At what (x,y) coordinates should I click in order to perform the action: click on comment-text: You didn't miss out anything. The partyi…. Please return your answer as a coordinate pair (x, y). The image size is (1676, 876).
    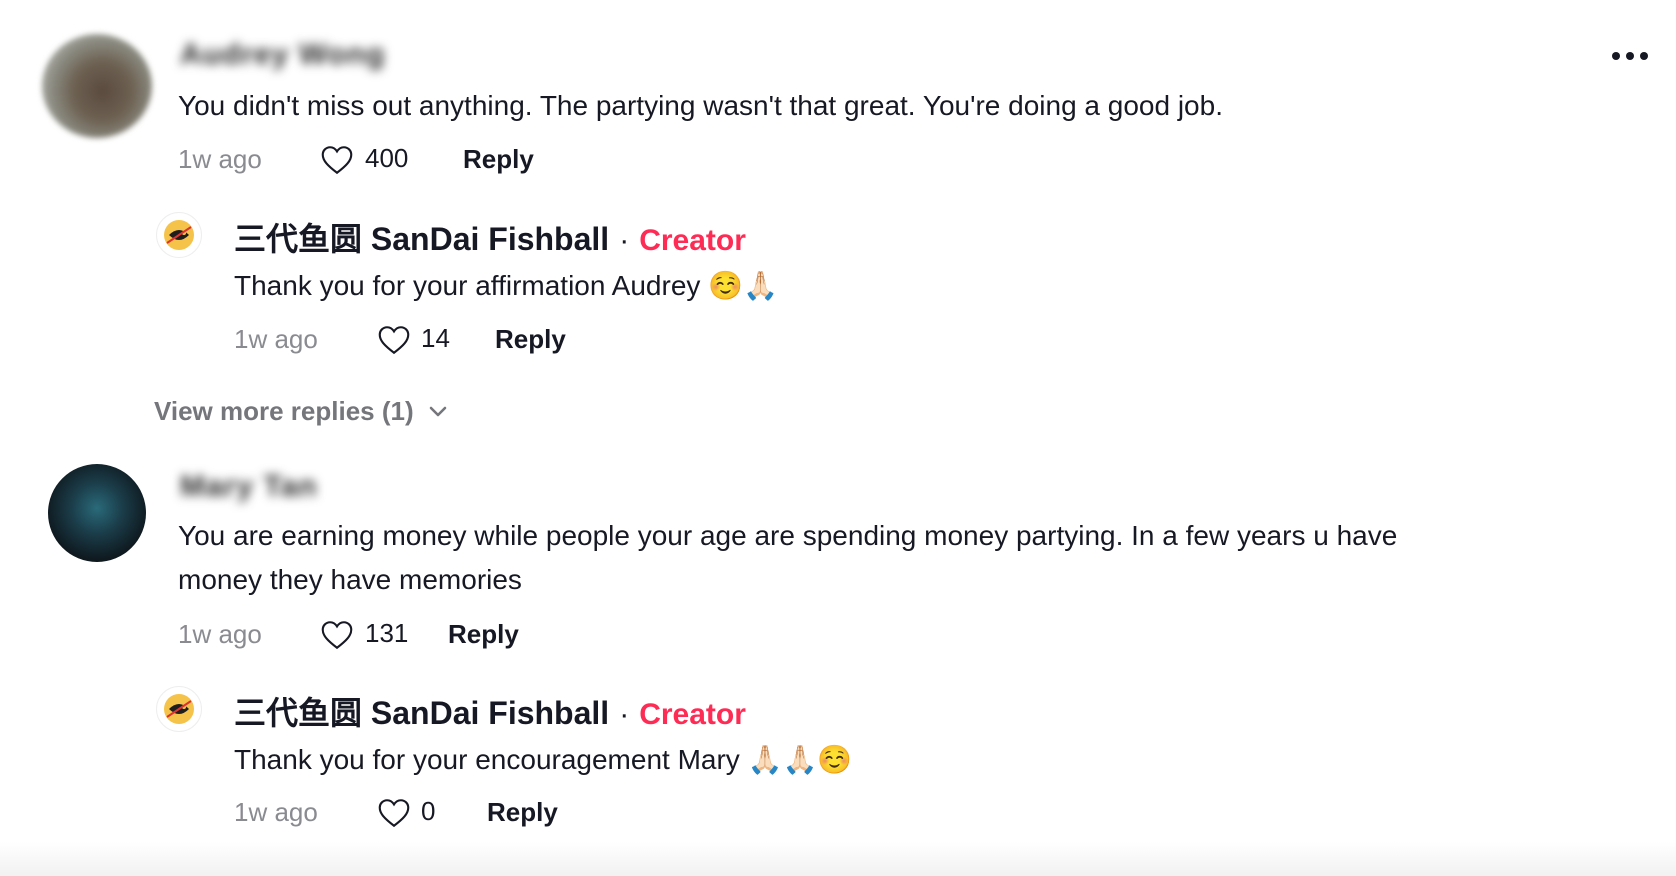
    Looking at the image, I should click on (700, 105).